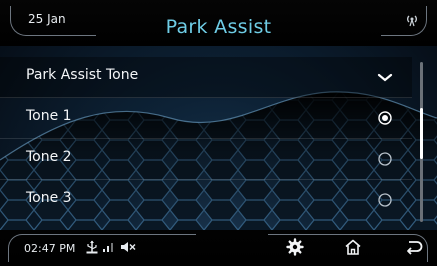  I want to click on clock: 02:47 PM, so click(50, 248).